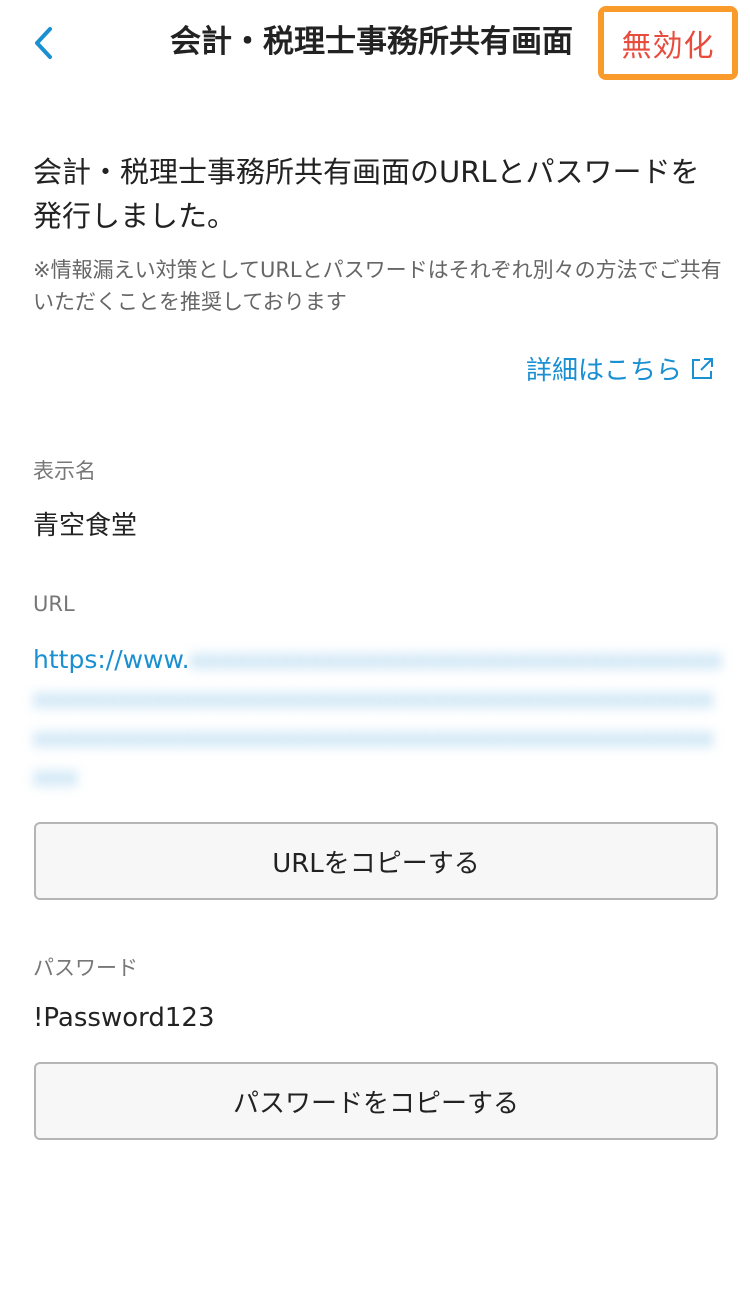 This screenshot has width=750, height=1292. I want to click on details-link-label: 詳細はこちら, so click(603, 371).